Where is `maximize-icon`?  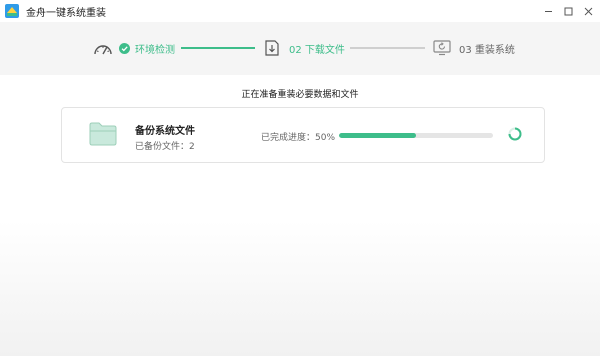
maximize-icon is located at coordinates (568, 11).